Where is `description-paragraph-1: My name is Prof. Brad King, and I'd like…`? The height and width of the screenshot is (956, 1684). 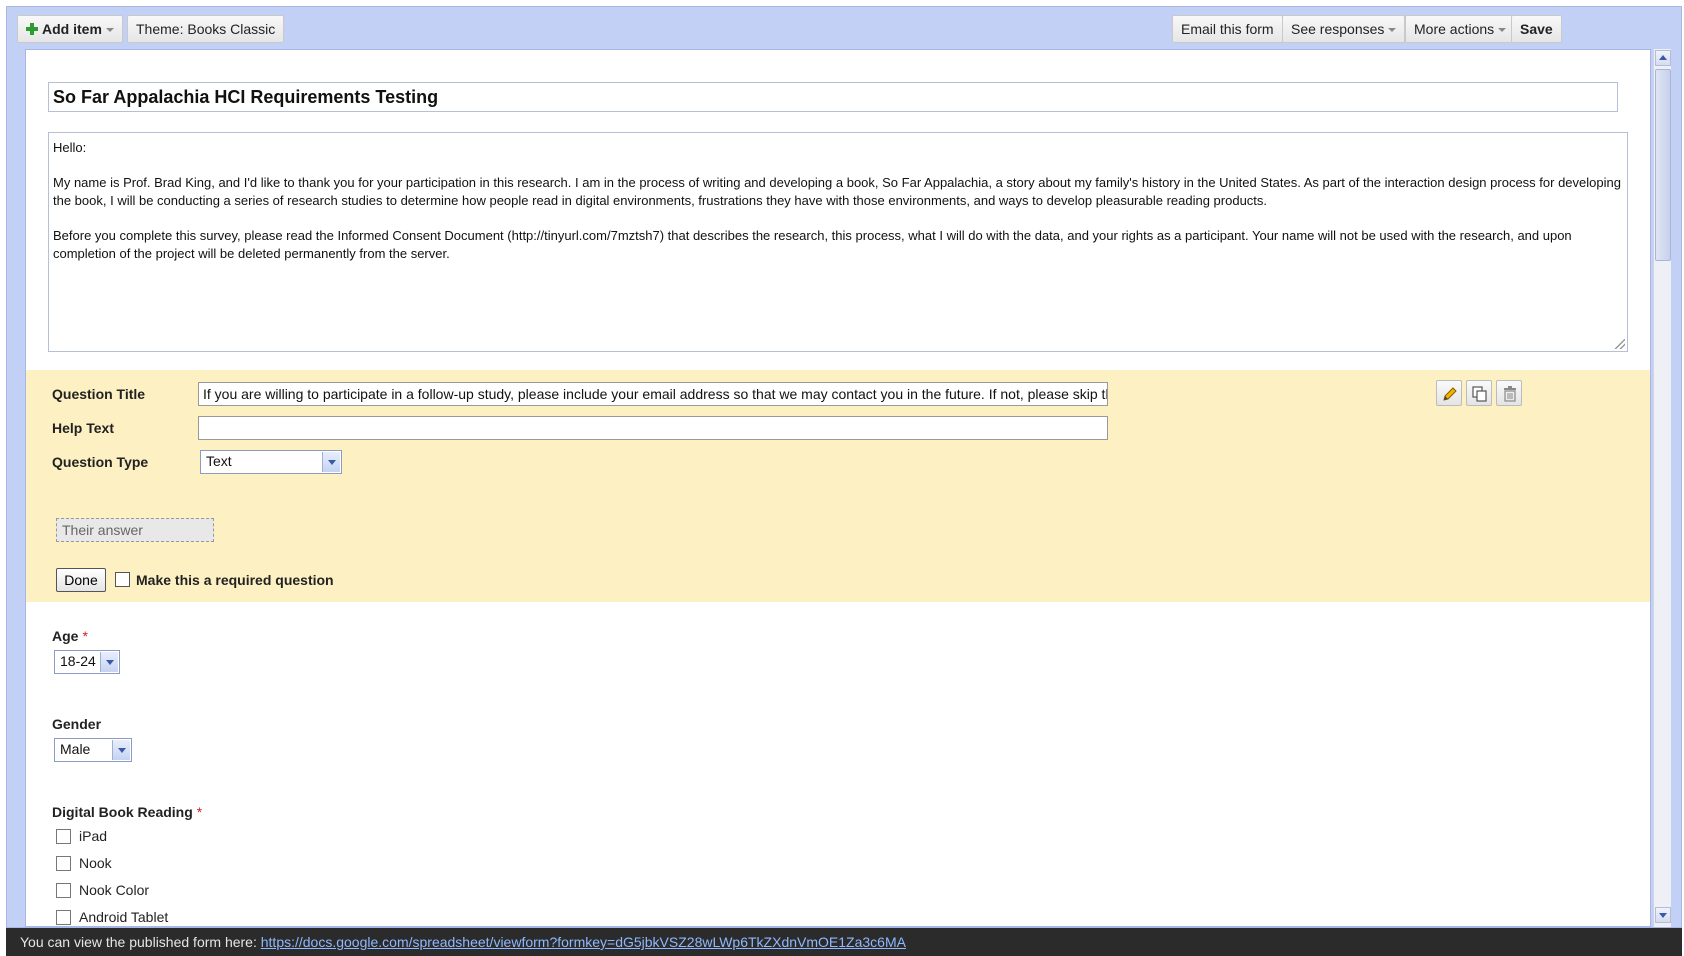
description-paragraph-1: My name is Prof. Brad King, and I'd like… is located at coordinates (837, 191).